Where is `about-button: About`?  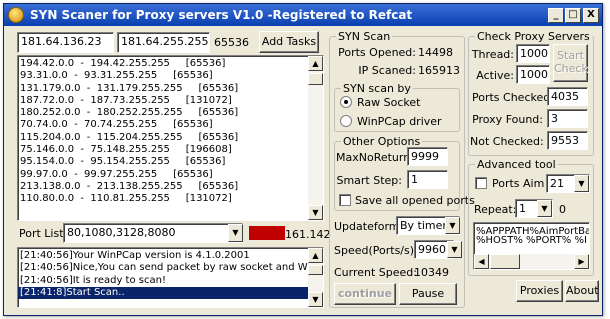 about-button: About is located at coordinates (582, 291).